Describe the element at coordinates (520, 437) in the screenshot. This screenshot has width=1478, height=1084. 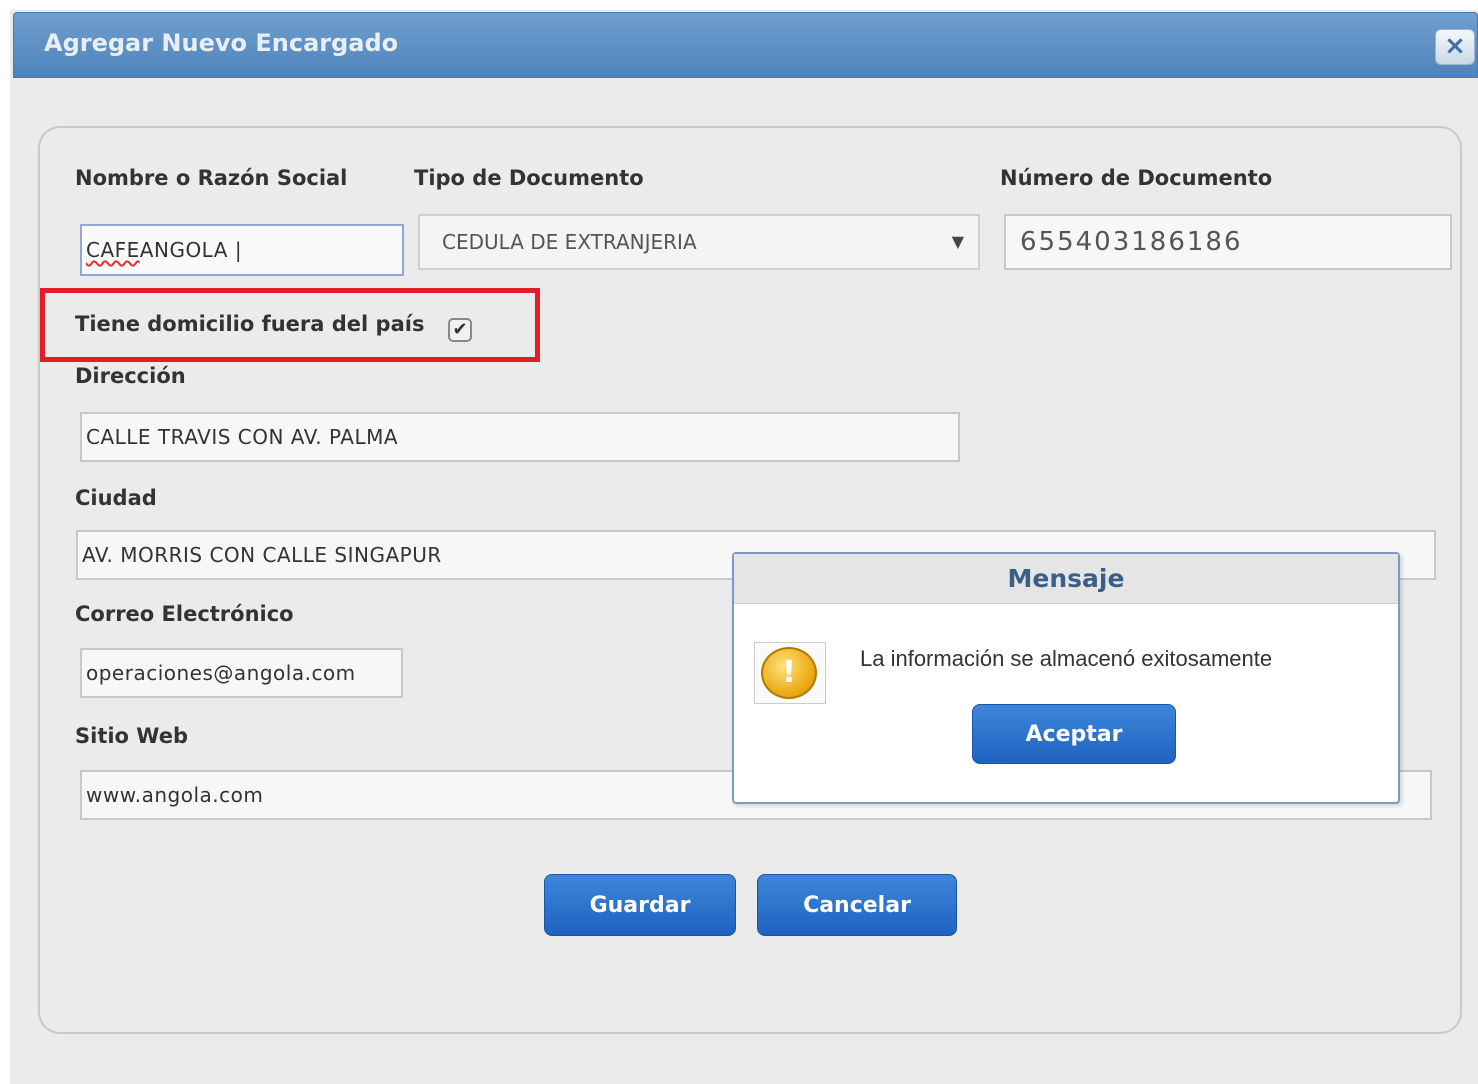
I see `direccion-input: CALLE TRAVIS CON AV. PALMA` at that location.